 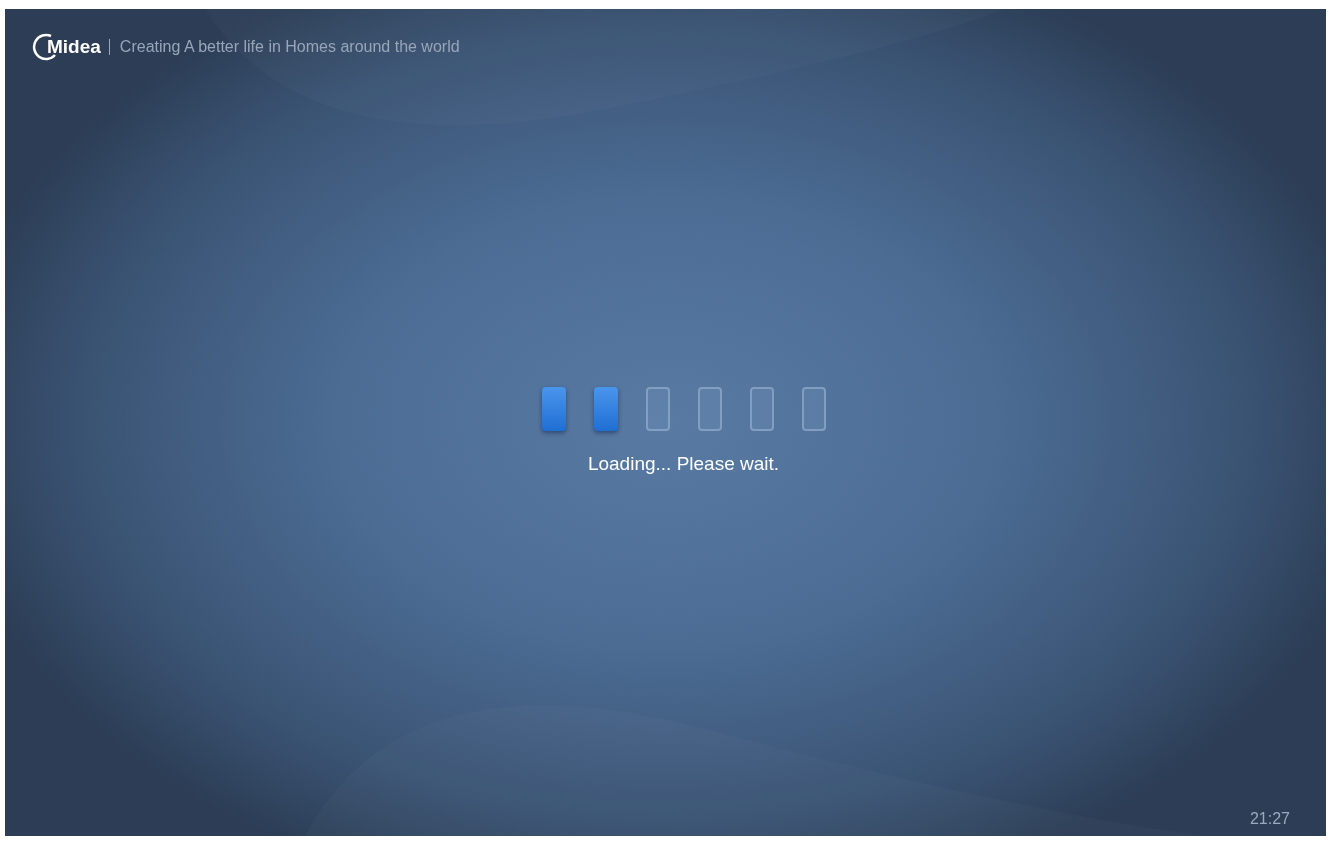 What do you see at coordinates (289, 47) in the screenshot?
I see `tagline: Creating A better life in Homes around the world` at bounding box center [289, 47].